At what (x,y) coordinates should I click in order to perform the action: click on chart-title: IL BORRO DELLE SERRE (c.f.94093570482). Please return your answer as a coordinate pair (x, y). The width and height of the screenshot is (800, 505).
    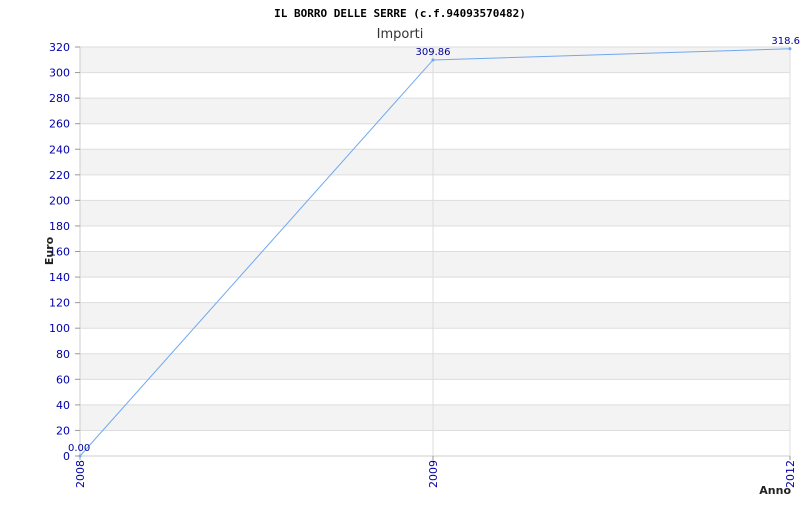
    Looking at the image, I should click on (400, 13).